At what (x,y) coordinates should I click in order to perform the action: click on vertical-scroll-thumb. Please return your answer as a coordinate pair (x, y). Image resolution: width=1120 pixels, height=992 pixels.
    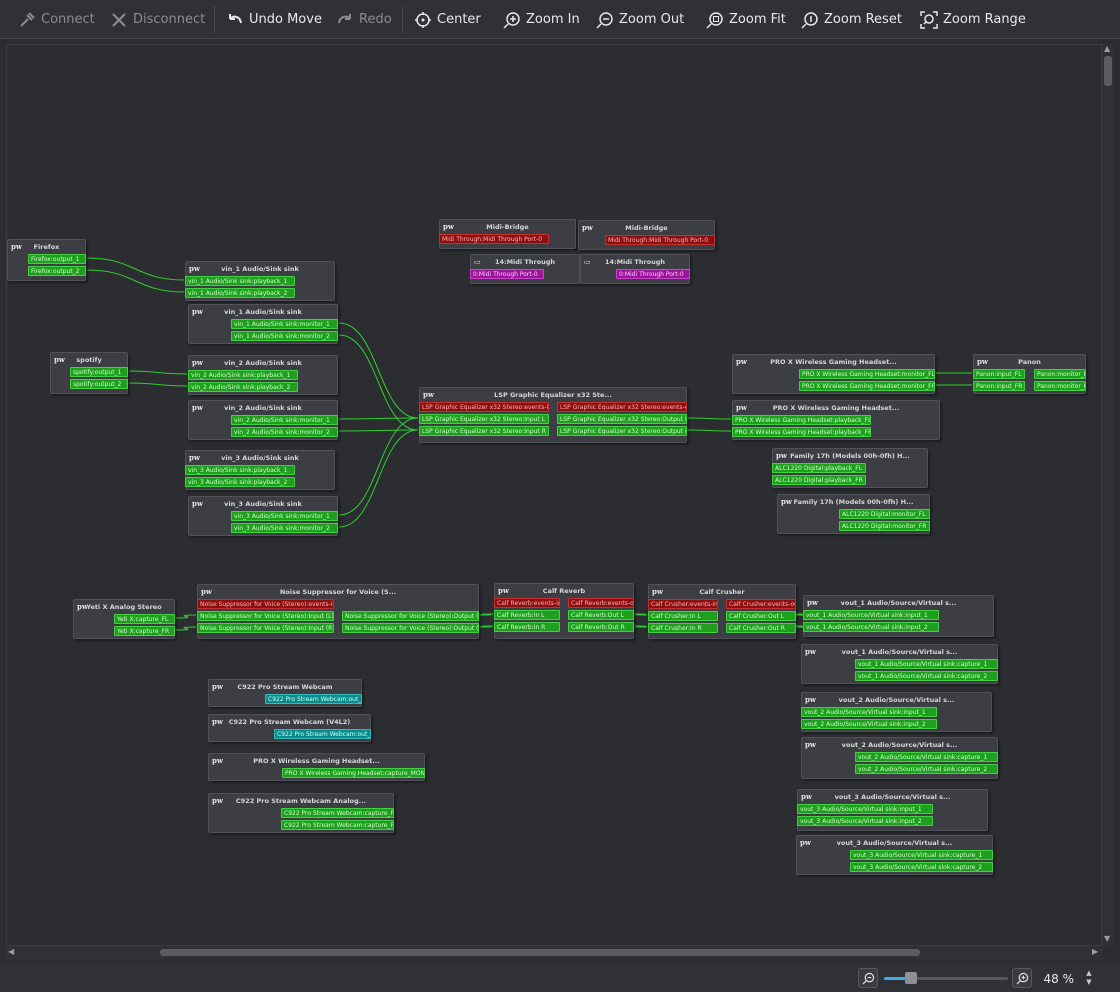
    Looking at the image, I should click on (1108, 71).